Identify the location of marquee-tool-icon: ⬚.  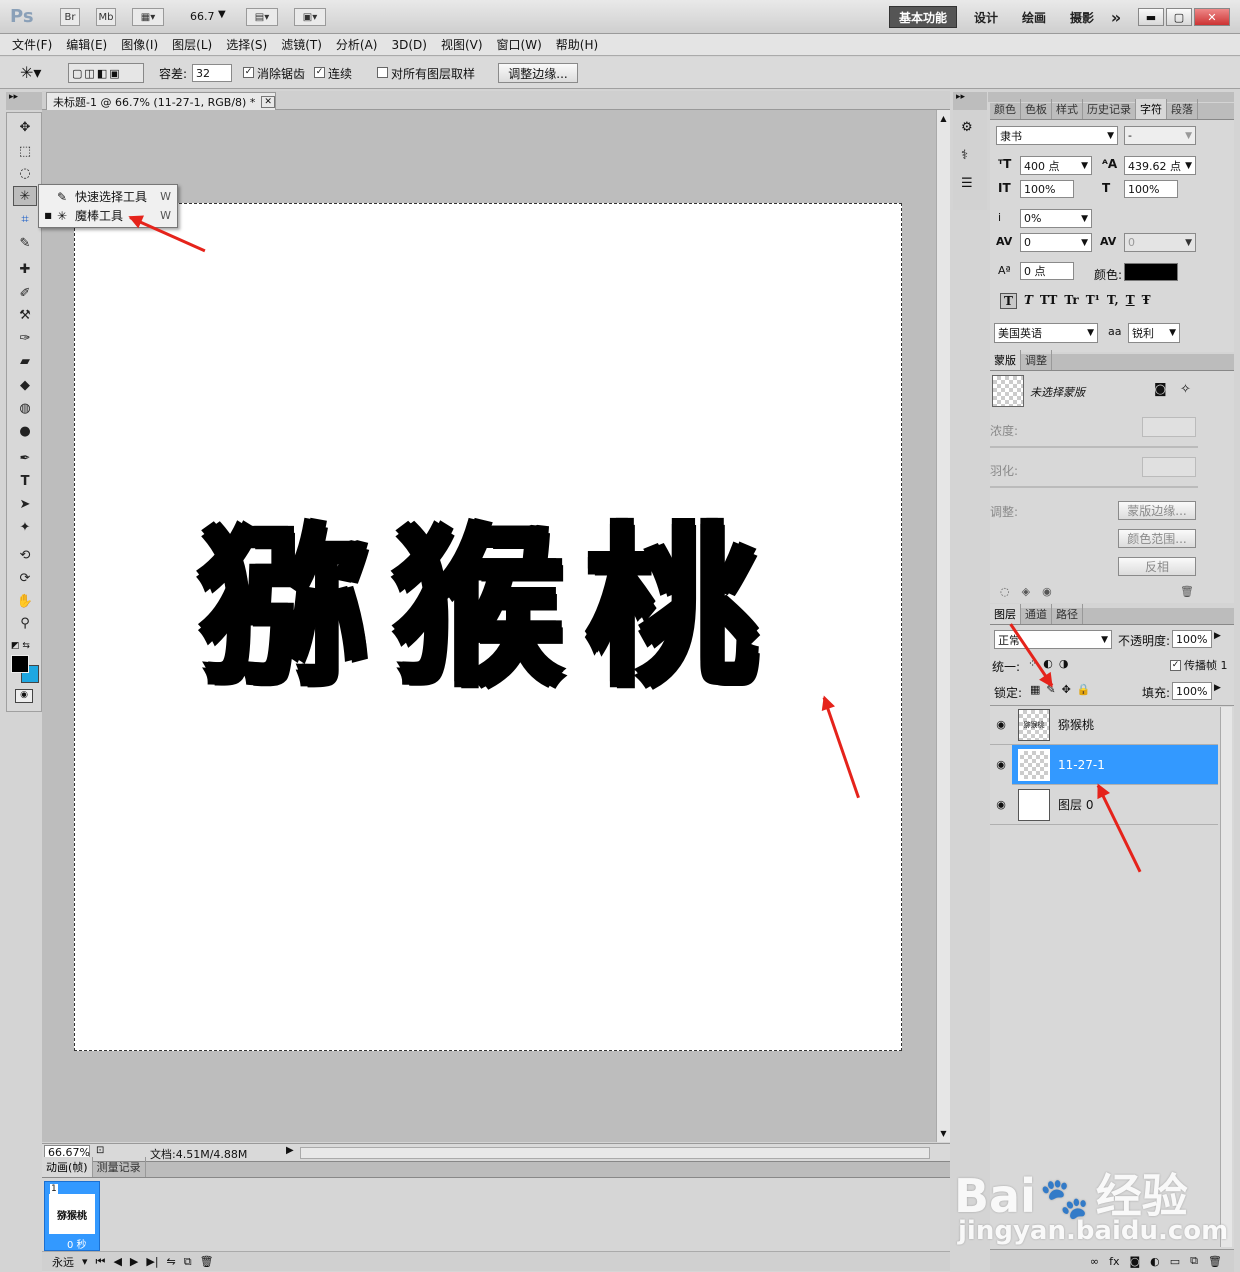
(25, 151).